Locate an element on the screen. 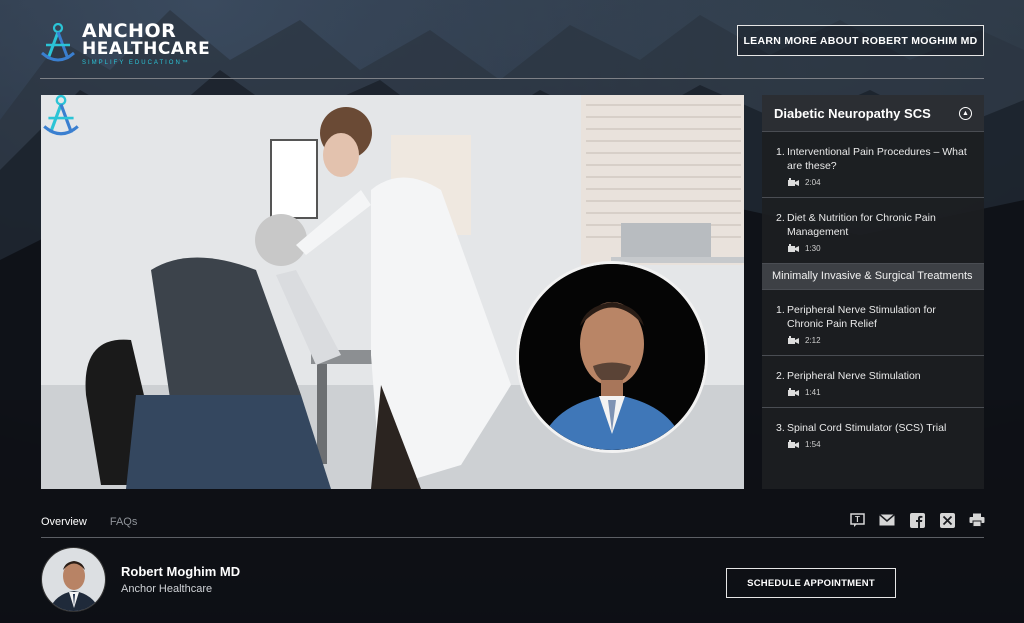 The width and height of the screenshot is (1024, 623). svg-text: T is located at coordinates (857, 519).